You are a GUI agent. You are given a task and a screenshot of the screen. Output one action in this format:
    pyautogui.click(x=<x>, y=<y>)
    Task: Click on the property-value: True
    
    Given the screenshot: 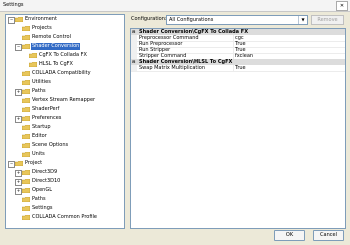 What is the action you would take?
    pyautogui.click(x=240, y=68)
    